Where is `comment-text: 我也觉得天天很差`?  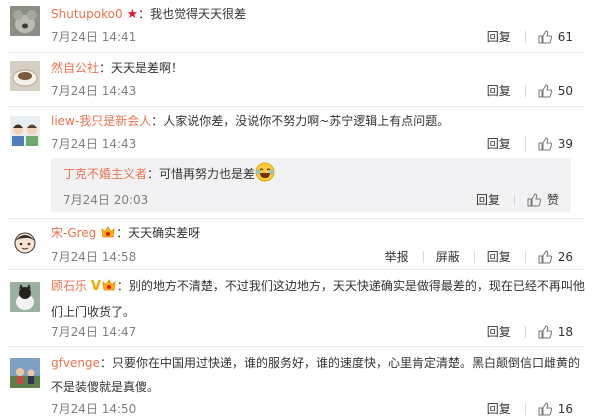 comment-text: 我也觉得天天很差 is located at coordinates (198, 14).